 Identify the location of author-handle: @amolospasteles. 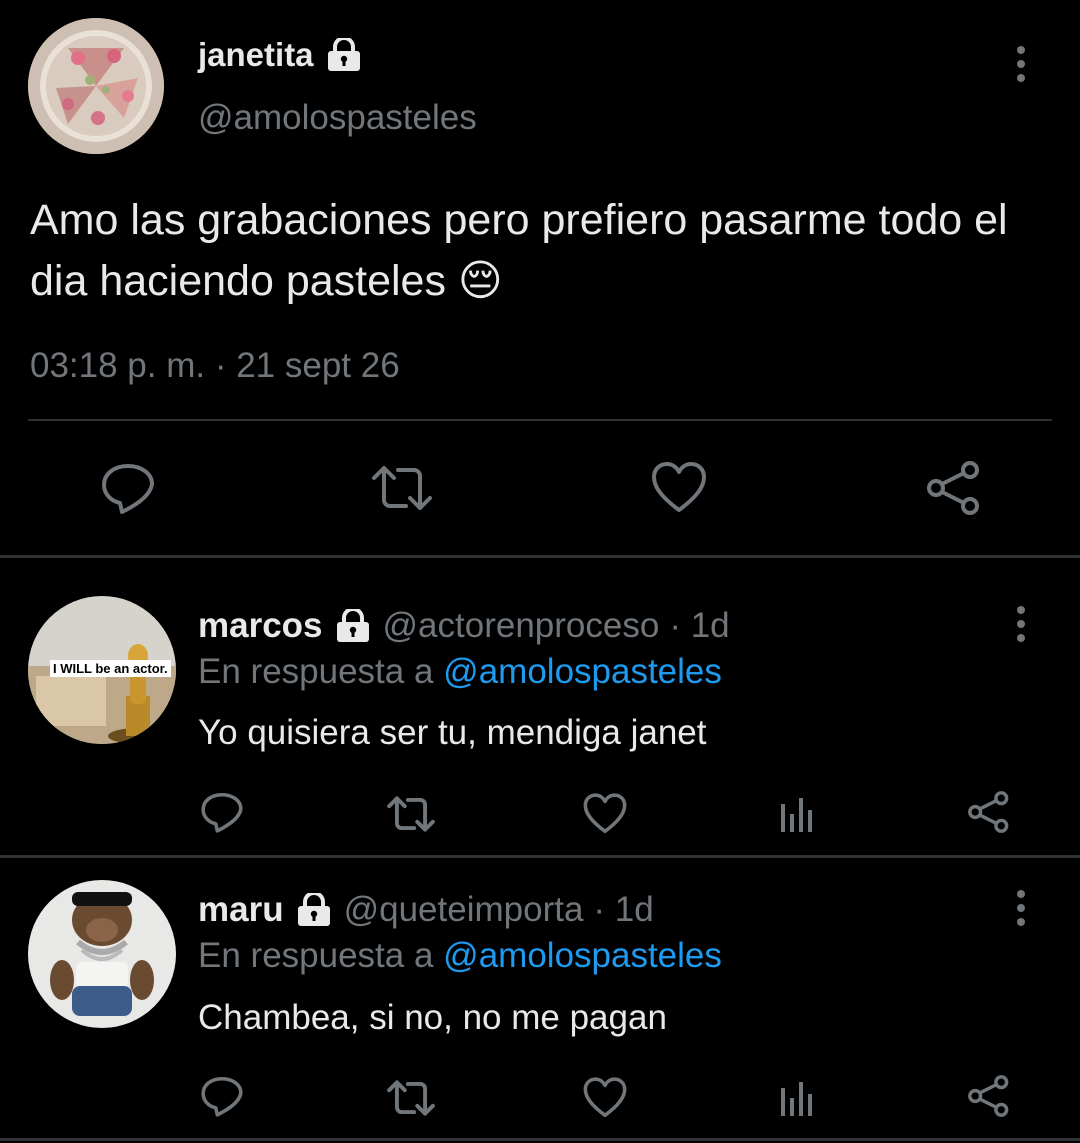
(337, 118).